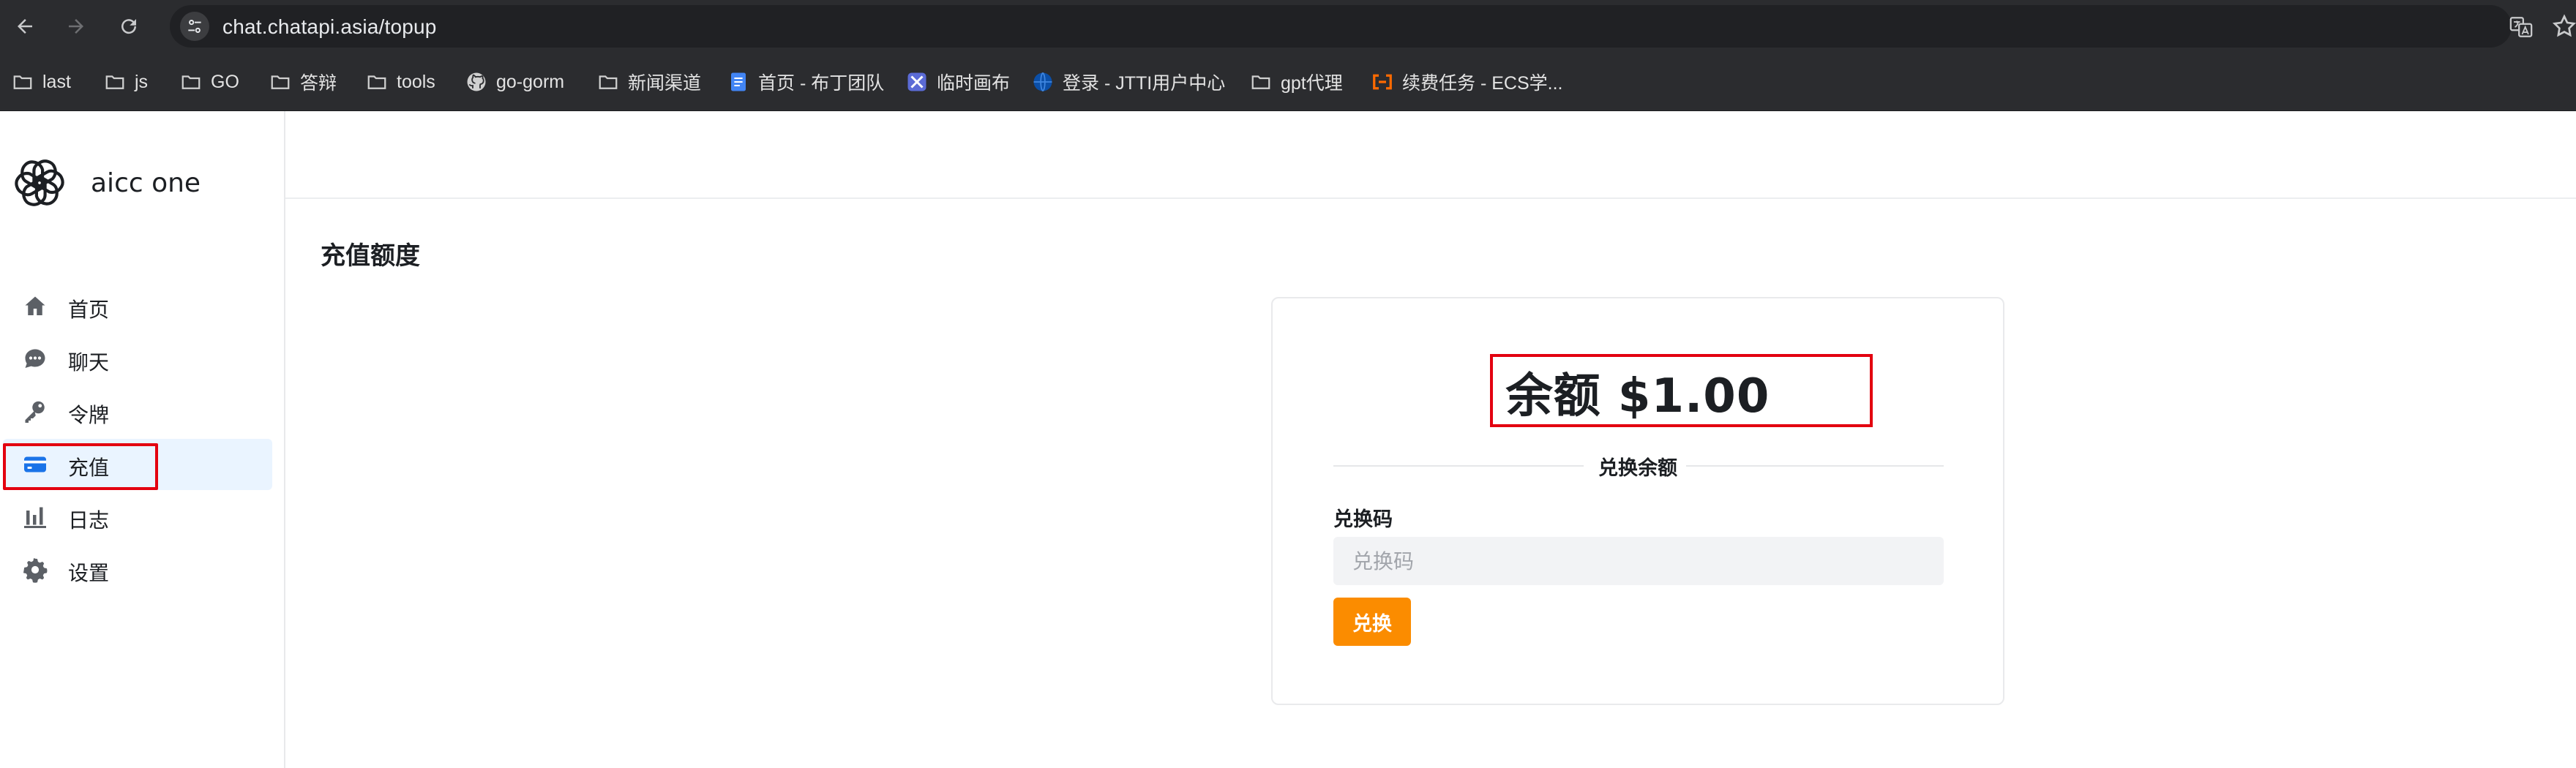  I want to click on bookmark-item: tools, so click(400, 82).